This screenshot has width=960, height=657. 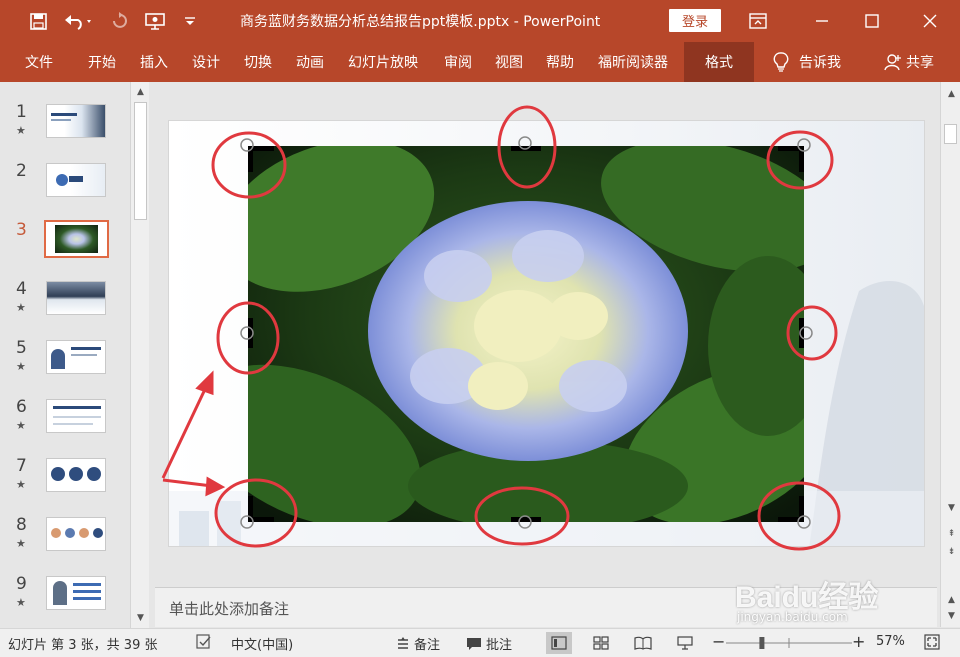 I want to click on zoom-slider-thumb, so click(x=762, y=643).